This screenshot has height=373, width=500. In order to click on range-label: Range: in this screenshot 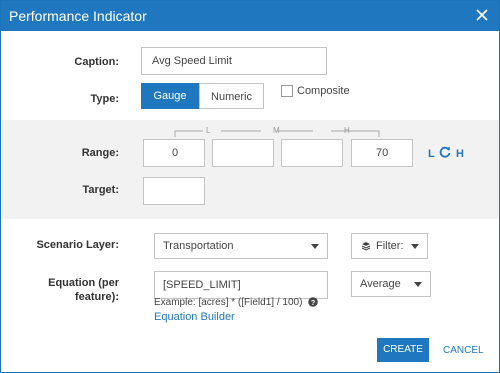, I will do `click(100, 153)`.